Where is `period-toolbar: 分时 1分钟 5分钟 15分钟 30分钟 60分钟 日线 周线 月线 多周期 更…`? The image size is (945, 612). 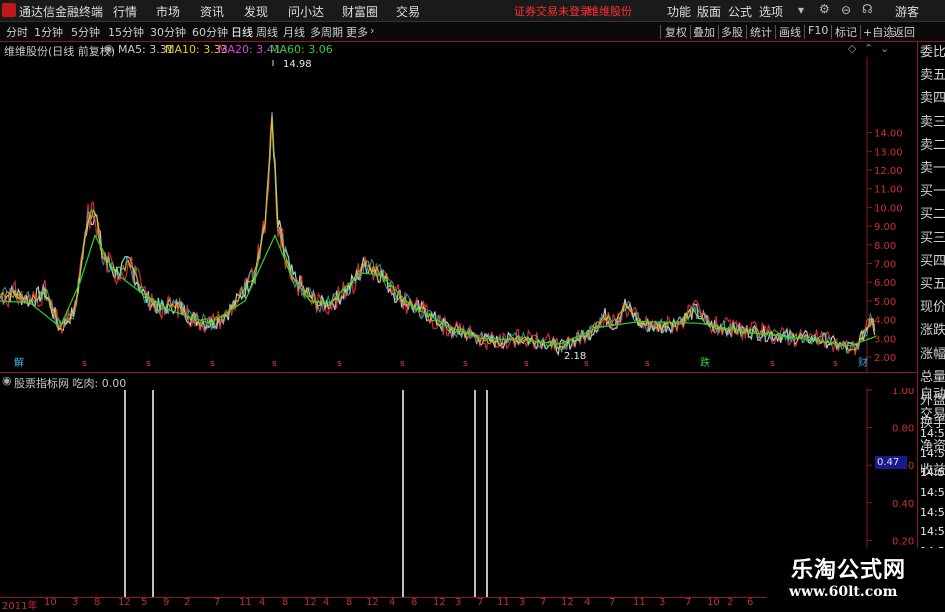
period-toolbar: 分时 1分钟 5分钟 15分钟 30分钟 60分钟 日线 周线 月线 多周期 更… is located at coordinates (472, 32).